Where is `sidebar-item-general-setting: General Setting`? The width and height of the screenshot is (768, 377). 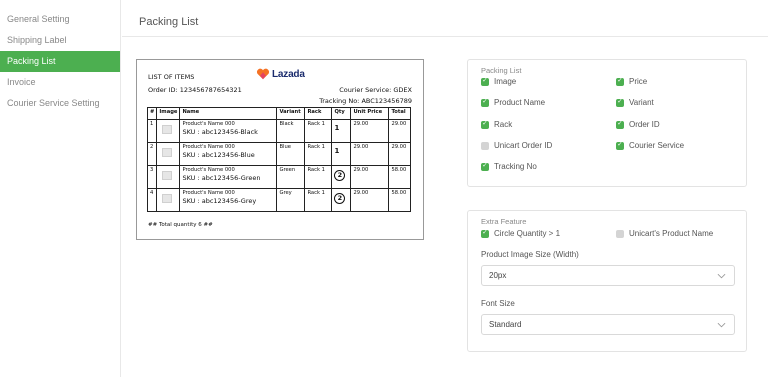
sidebar-item-general-setting: General Setting is located at coordinates (60, 19).